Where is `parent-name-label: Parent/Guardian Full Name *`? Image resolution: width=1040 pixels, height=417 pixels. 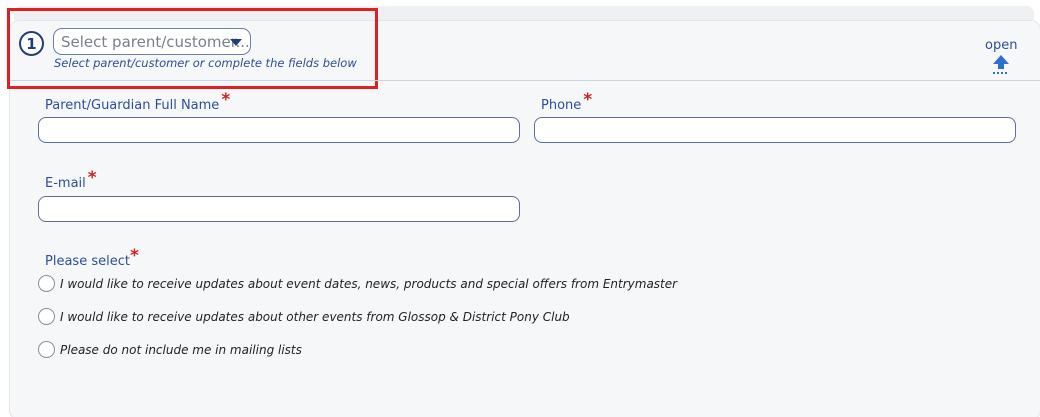
parent-name-label: Parent/Guardian Full Name * is located at coordinates (137, 102).